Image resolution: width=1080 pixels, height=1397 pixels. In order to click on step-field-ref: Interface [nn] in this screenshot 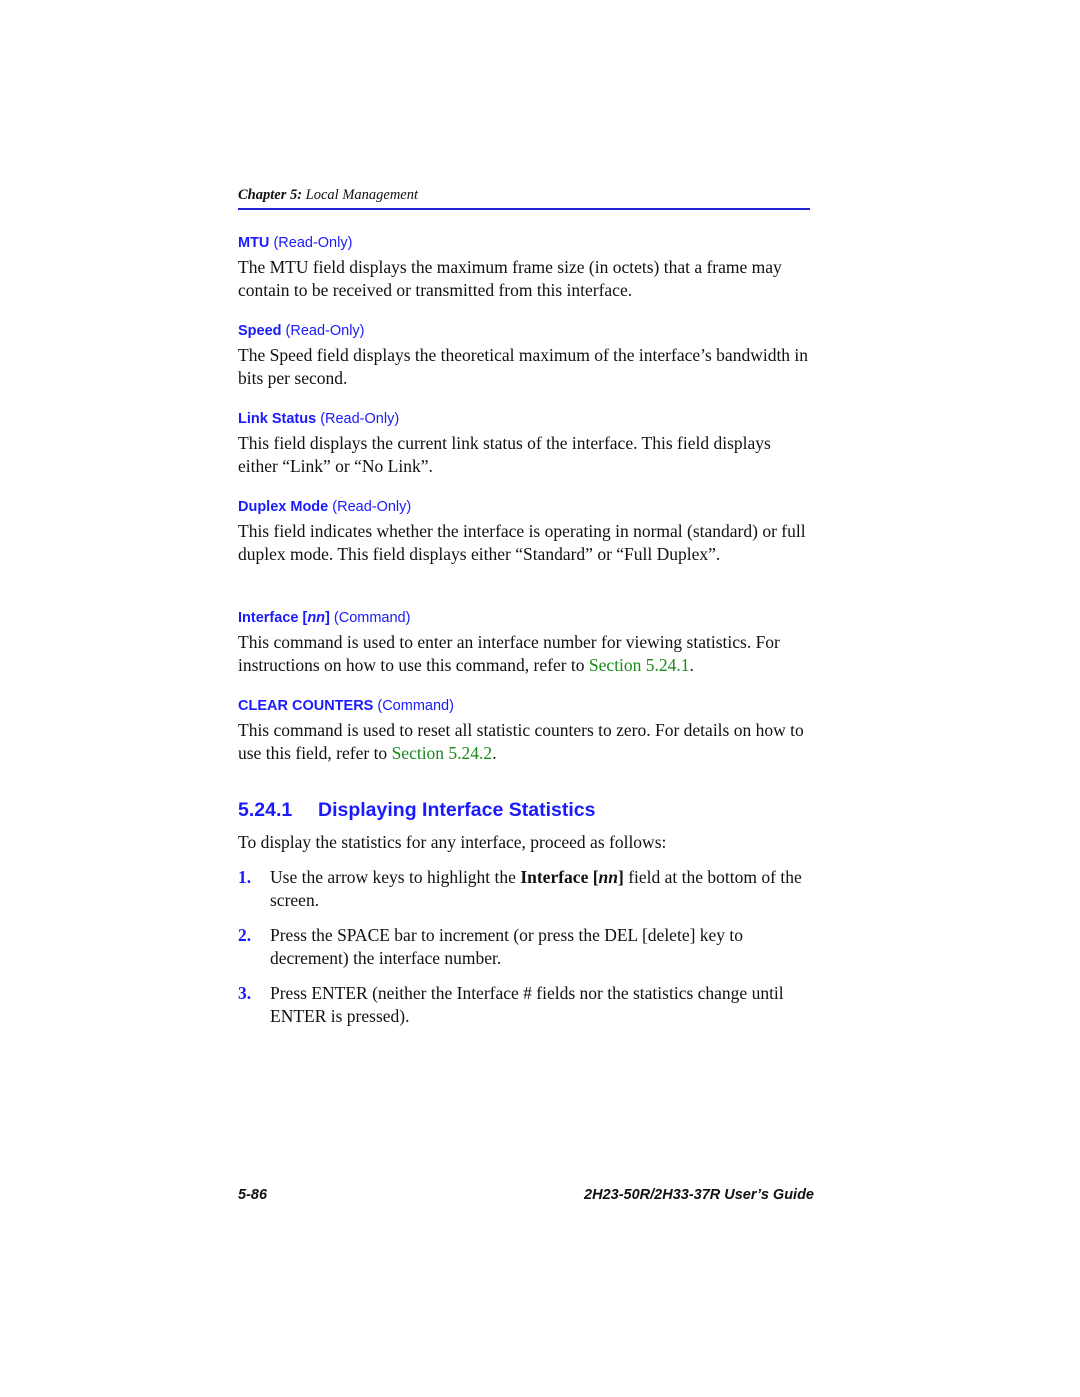, I will do `click(572, 877)`.